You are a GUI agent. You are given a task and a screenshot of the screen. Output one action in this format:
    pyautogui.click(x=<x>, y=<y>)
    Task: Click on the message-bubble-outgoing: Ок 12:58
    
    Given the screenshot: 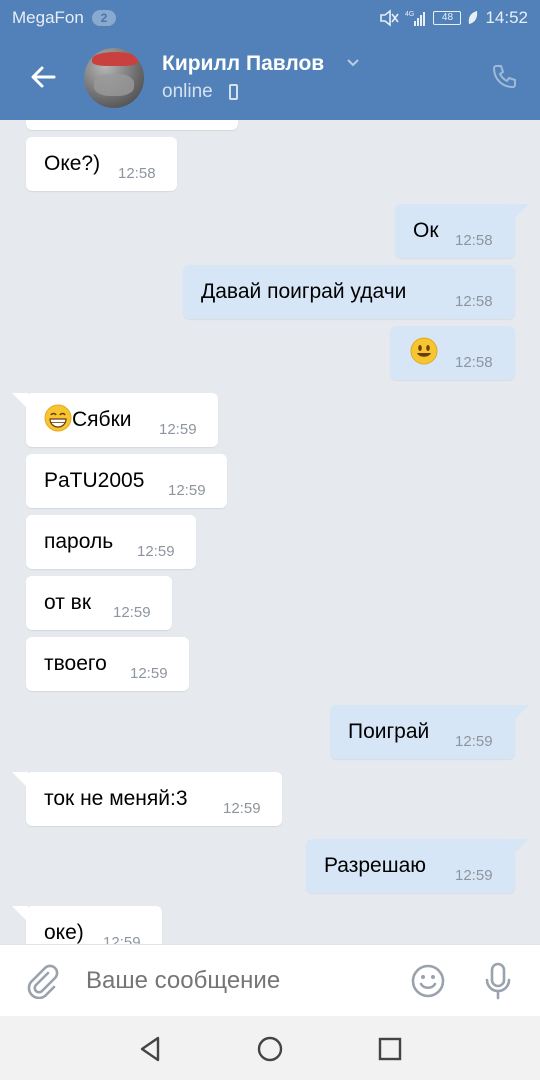 What is the action you would take?
    pyautogui.click(x=462, y=231)
    